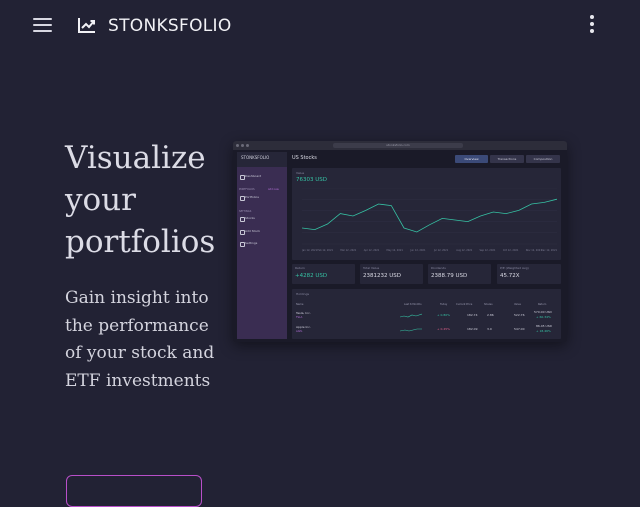 The width and height of the screenshot is (640, 507). What do you see at coordinates (262, 253) in the screenshot?
I see `preview-sidebar-nav` at bounding box center [262, 253].